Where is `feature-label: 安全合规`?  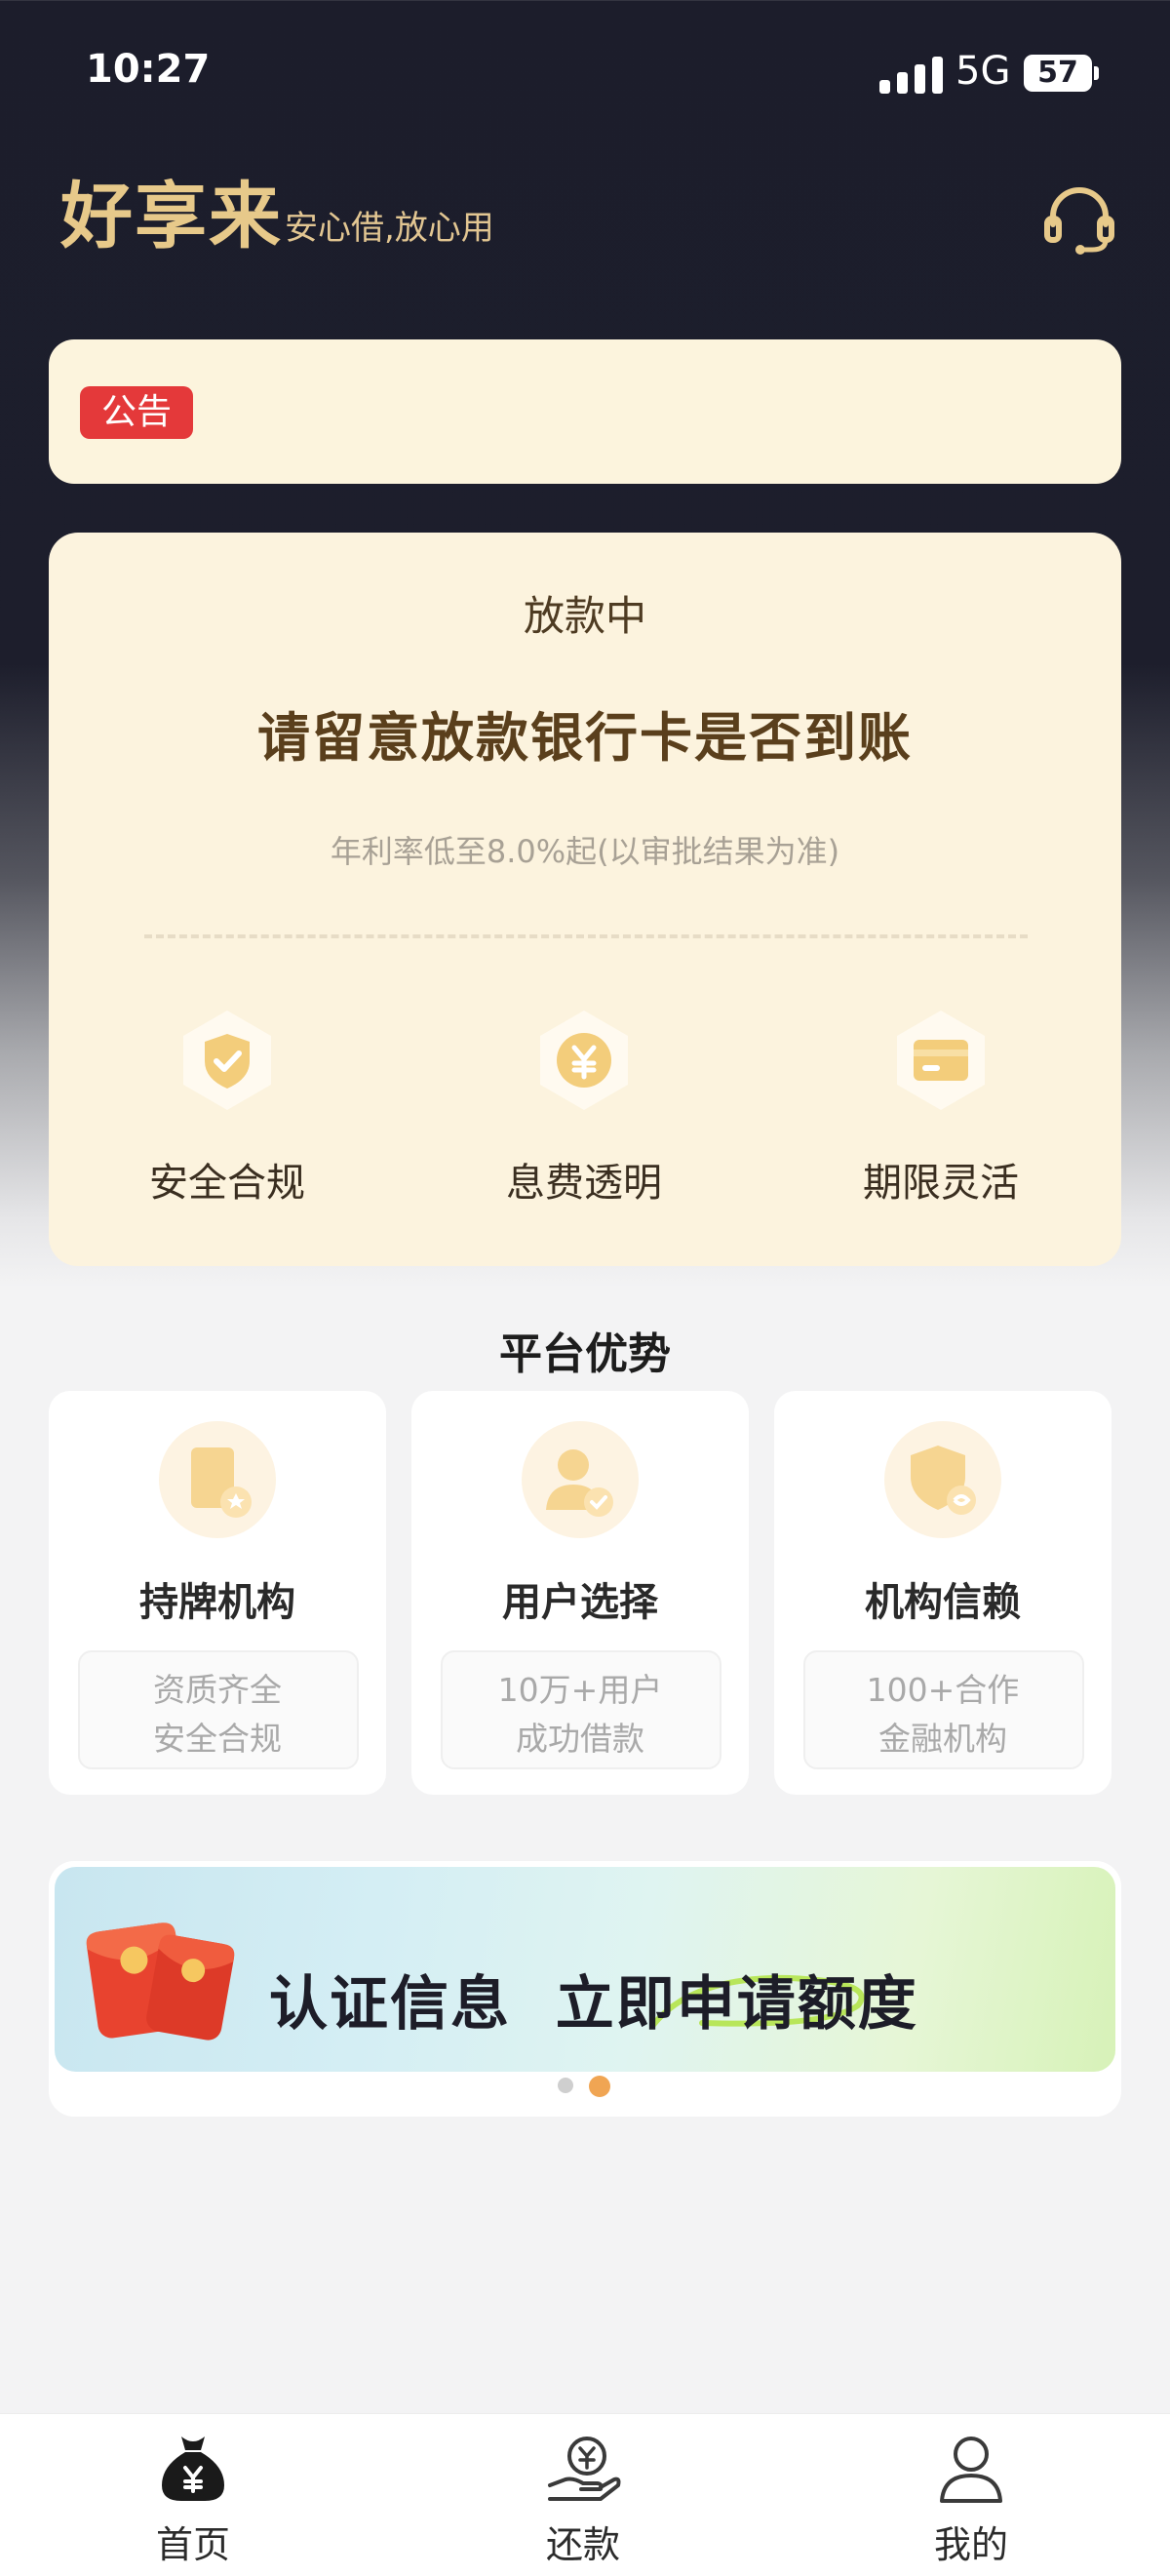
feature-label: 安全合规 is located at coordinates (227, 1183).